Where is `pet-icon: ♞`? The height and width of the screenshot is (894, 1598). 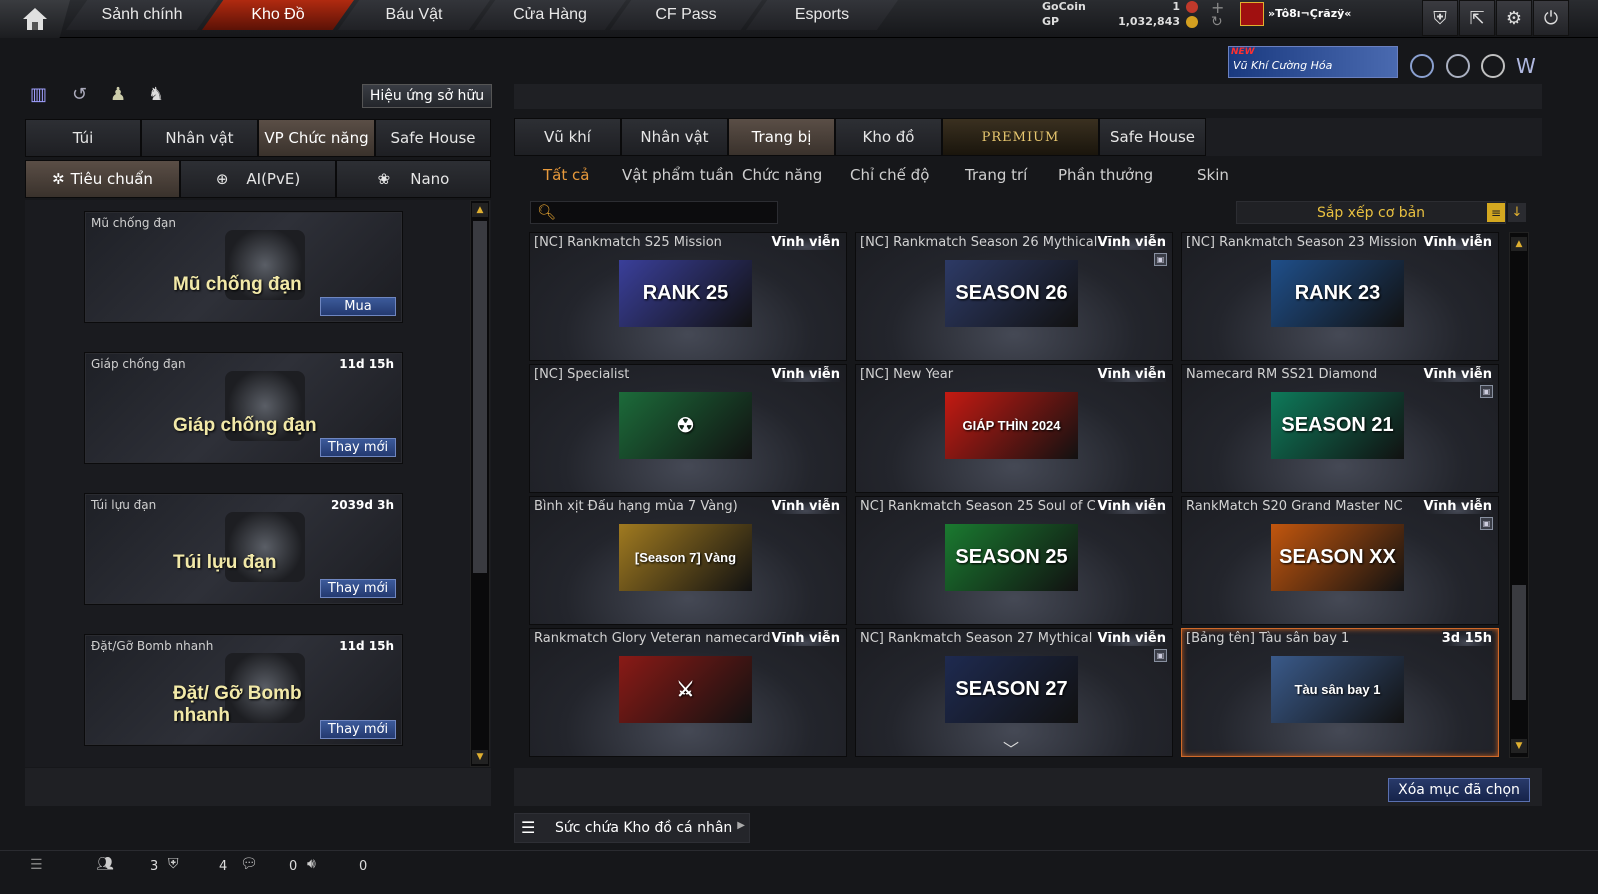
pet-icon: ♞ is located at coordinates (160, 96).